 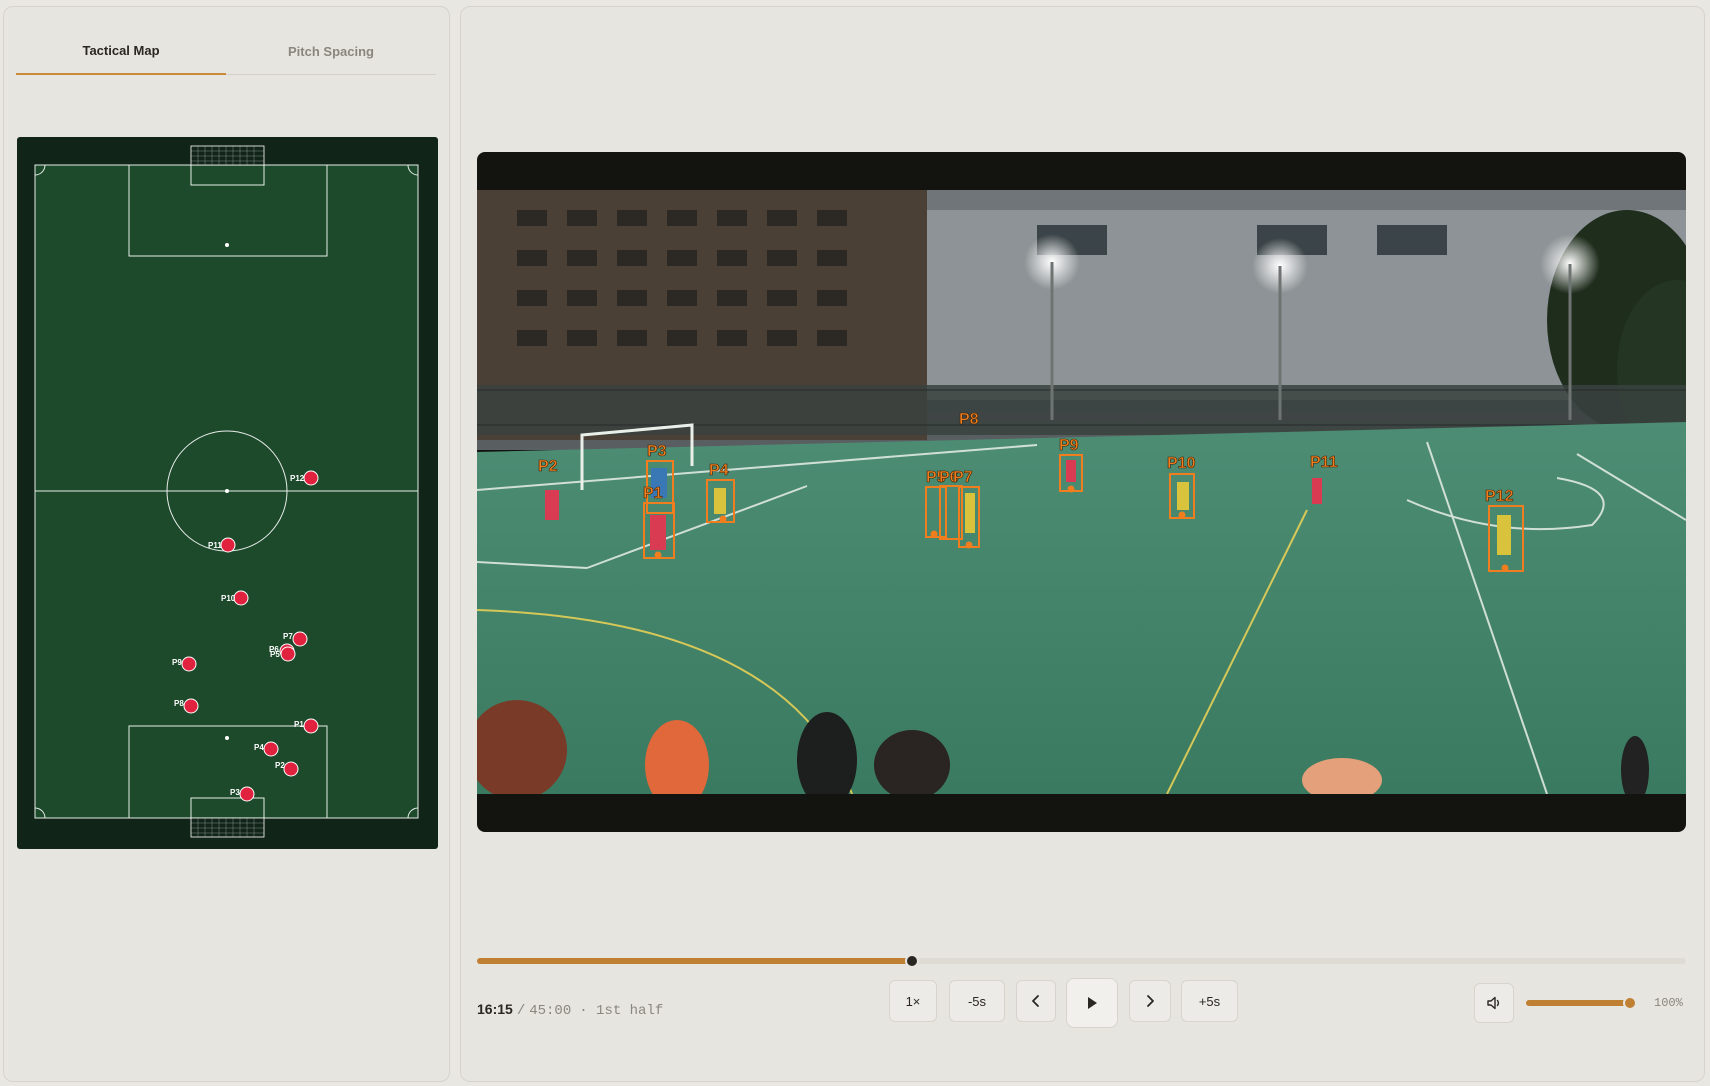 What do you see at coordinates (1181, 463) in the screenshot?
I see `detection-label-p10: P10` at bounding box center [1181, 463].